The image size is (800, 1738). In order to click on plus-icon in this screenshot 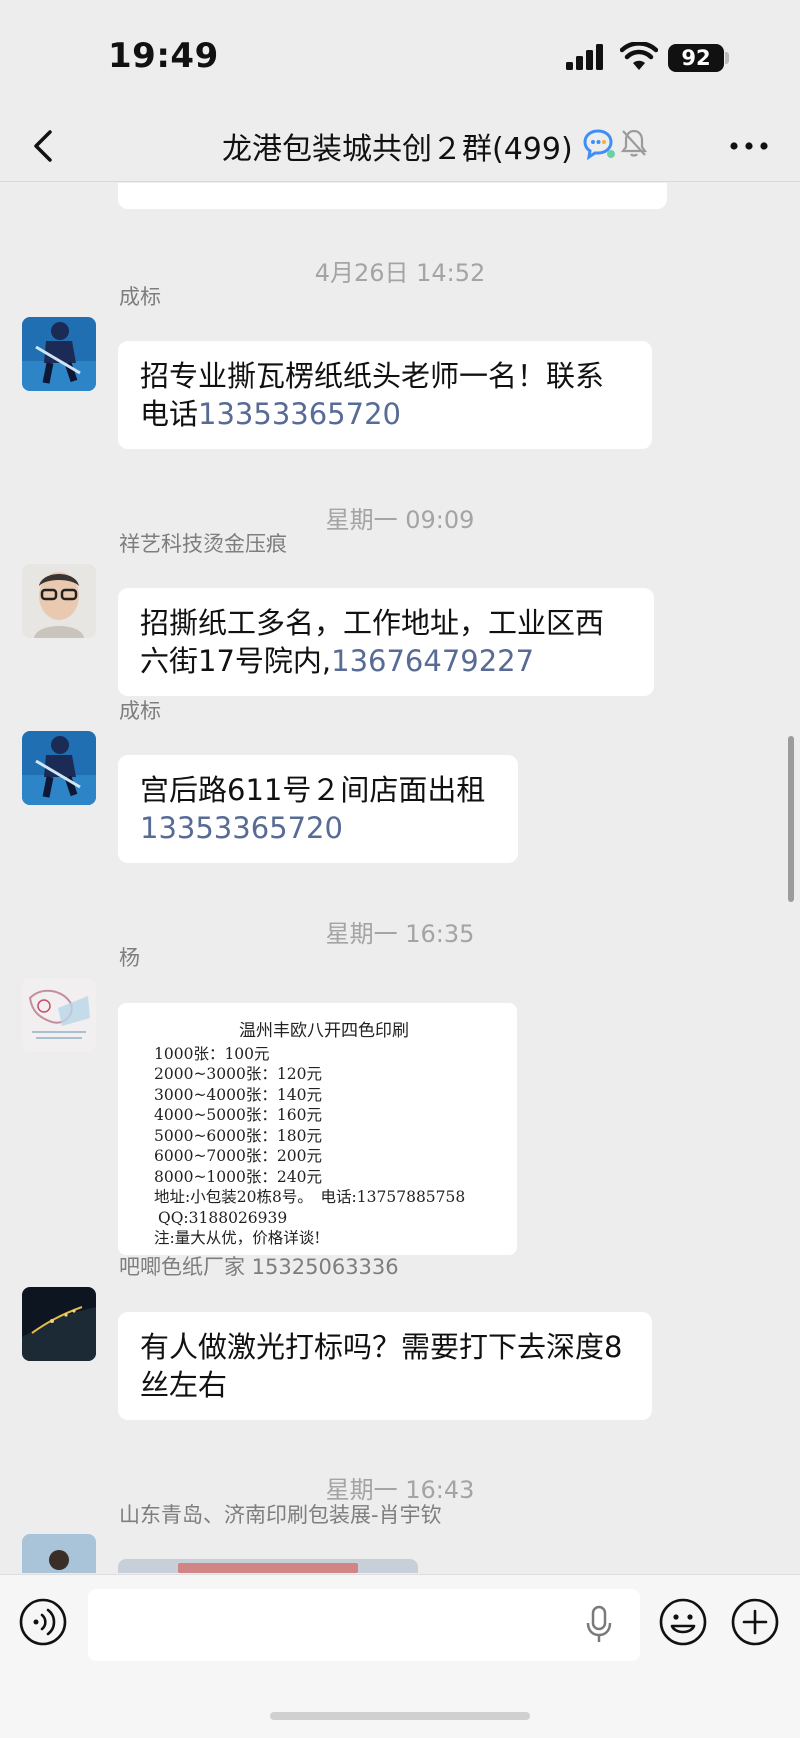, I will do `click(755, 1622)`.